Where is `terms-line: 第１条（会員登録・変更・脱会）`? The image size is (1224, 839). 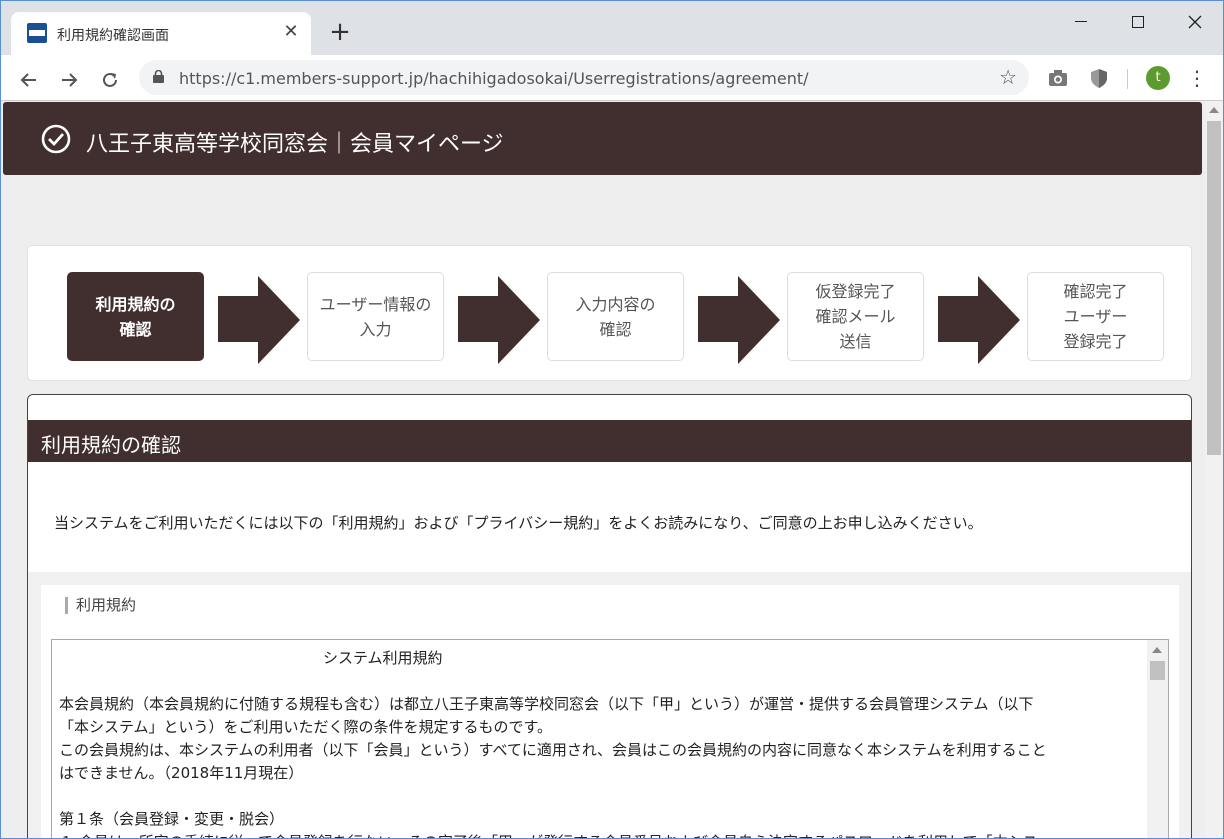 terms-line: 第１条（会員登録・変更・脱会） is located at coordinates (172, 819).